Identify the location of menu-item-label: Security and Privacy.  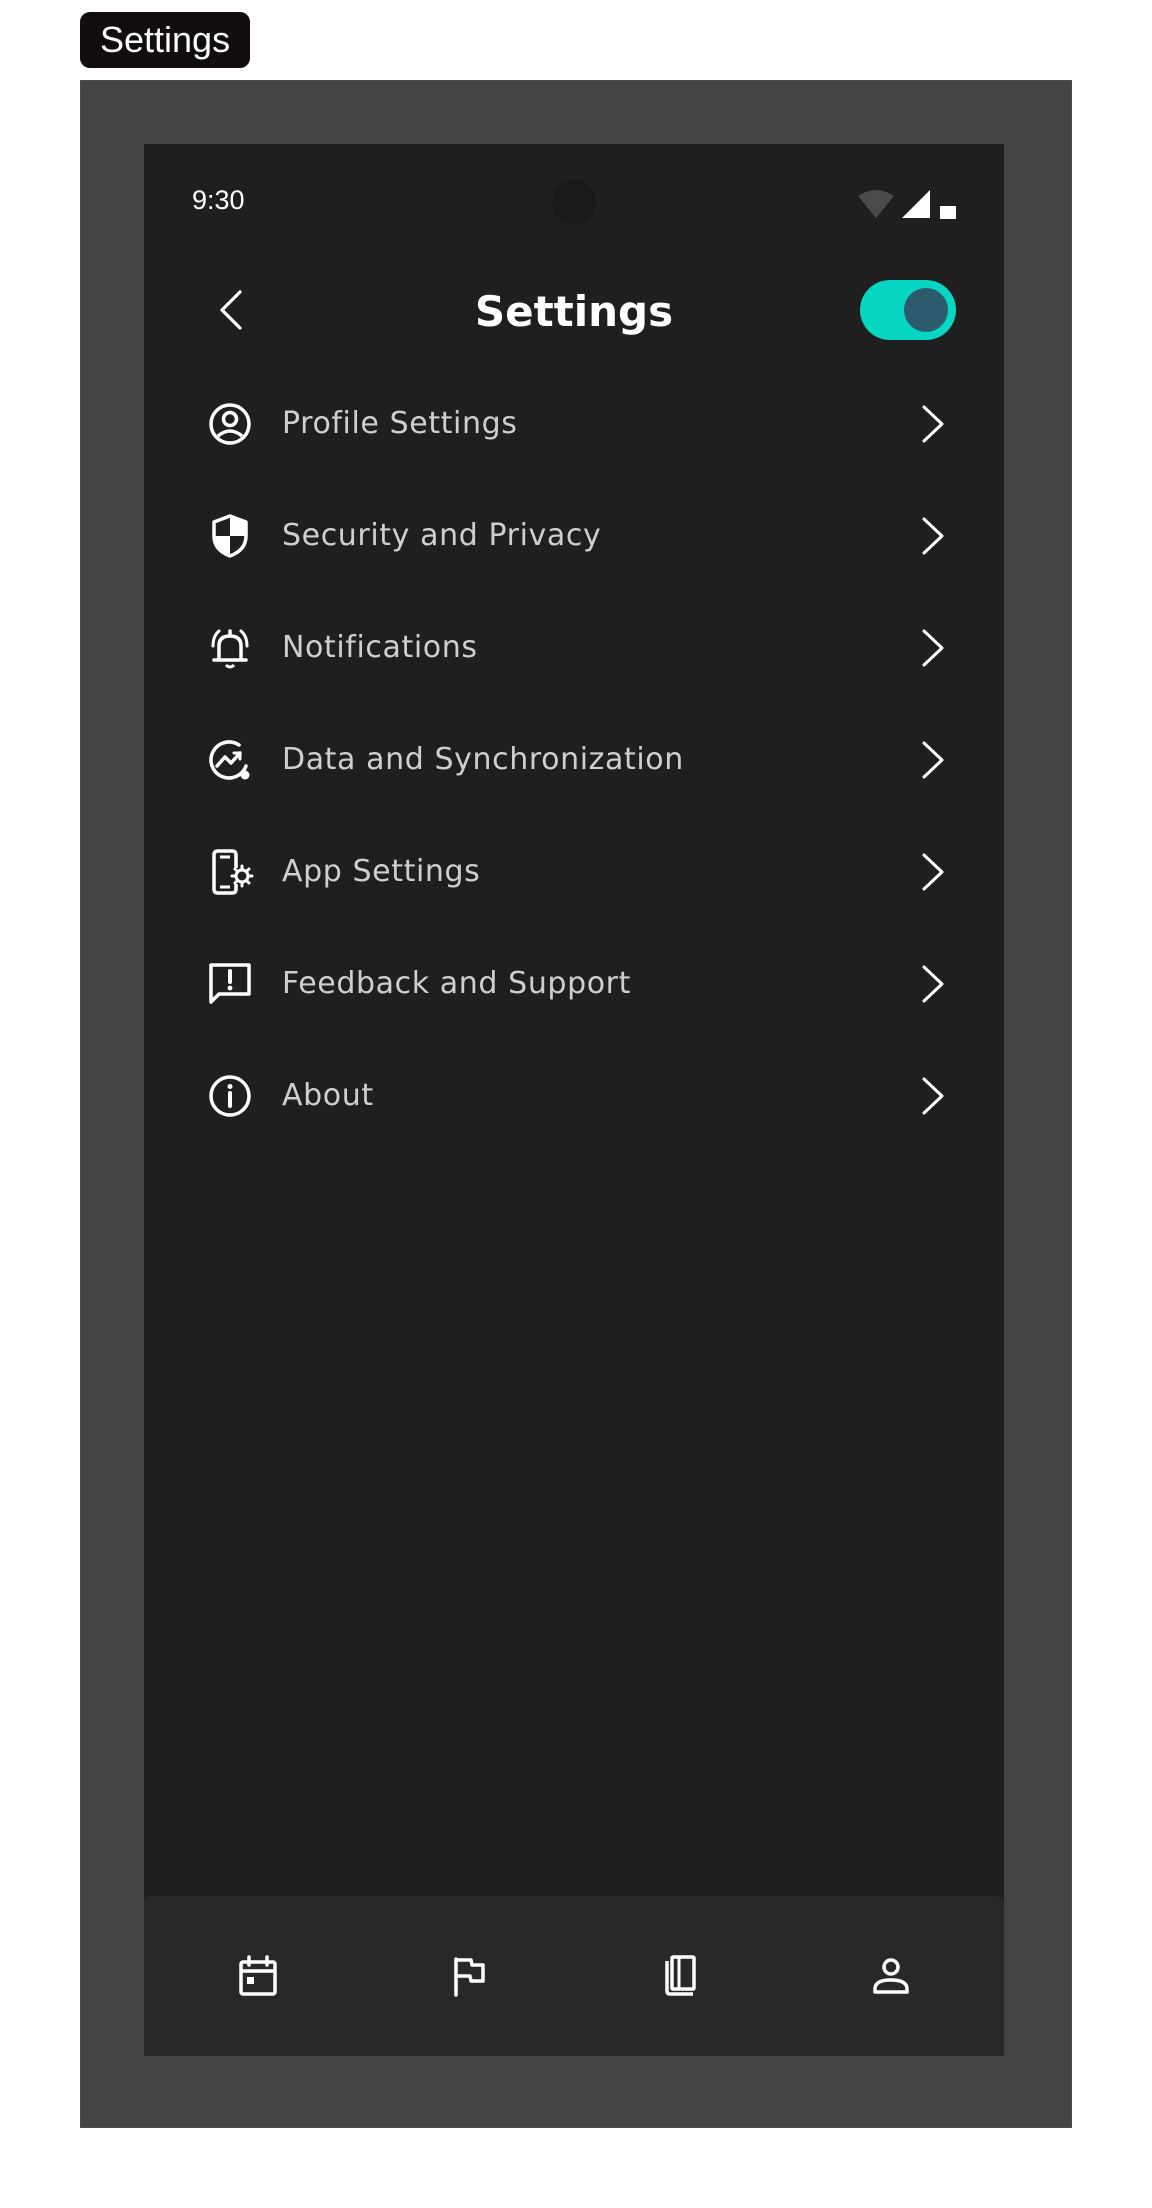
(442, 535).